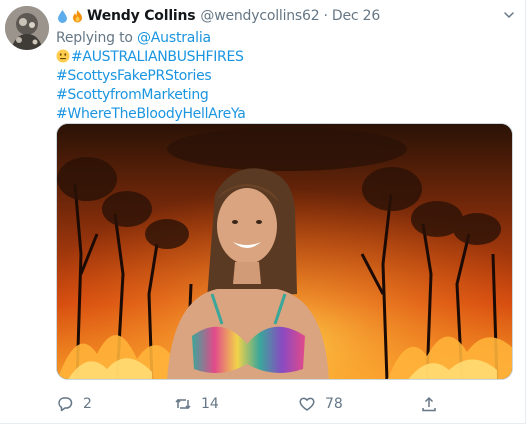 The width and height of the screenshot is (528, 426). I want to click on hashtag-line: #ScottysFakePRStories, so click(286, 76).